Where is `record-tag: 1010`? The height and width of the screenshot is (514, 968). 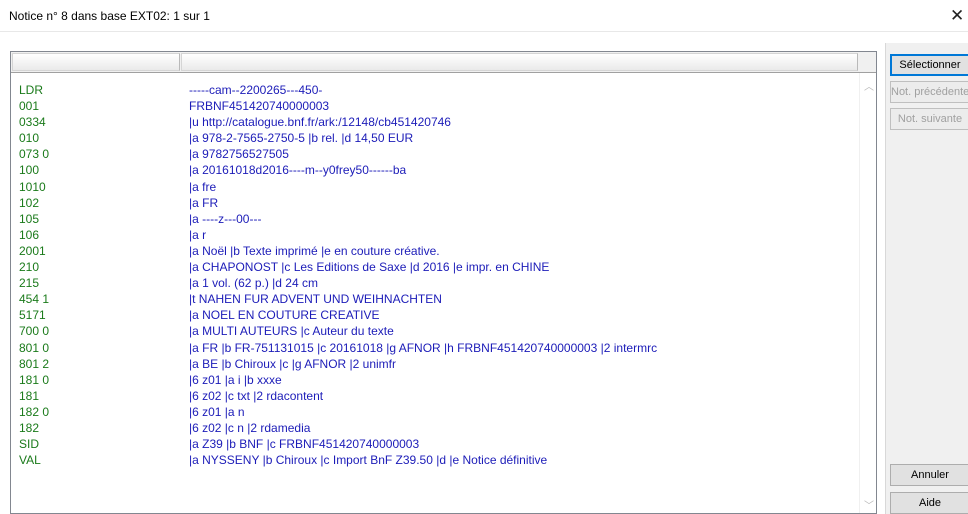 record-tag: 1010 is located at coordinates (32, 186).